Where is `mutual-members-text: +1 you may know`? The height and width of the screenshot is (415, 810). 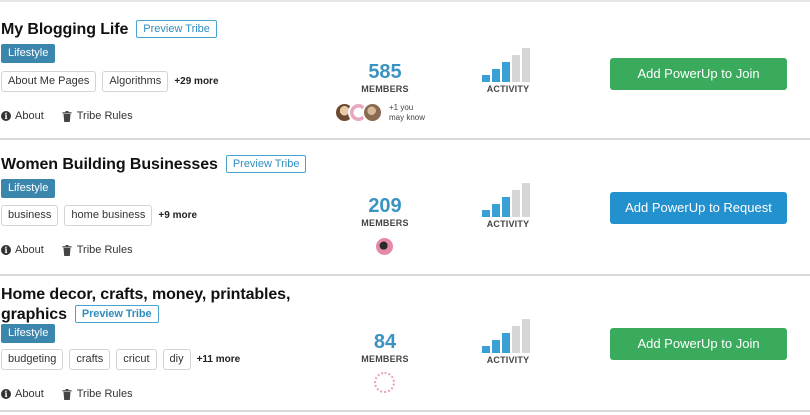 mutual-members-text: +1 you may know is located at coordinates (407, 113).